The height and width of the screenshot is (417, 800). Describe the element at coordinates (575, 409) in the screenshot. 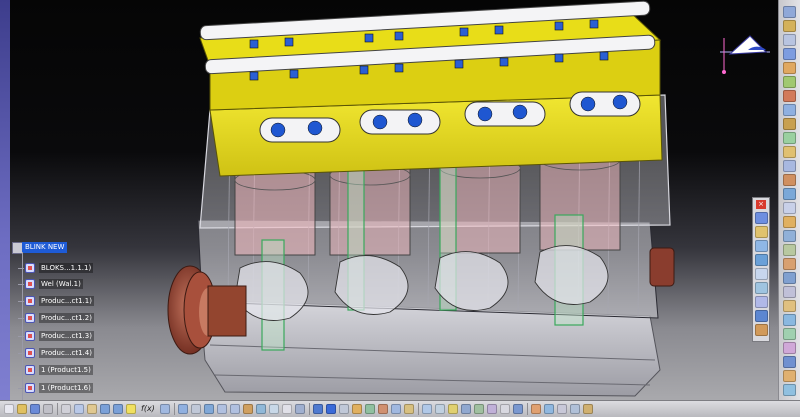

I see `settings-icon` at that location.